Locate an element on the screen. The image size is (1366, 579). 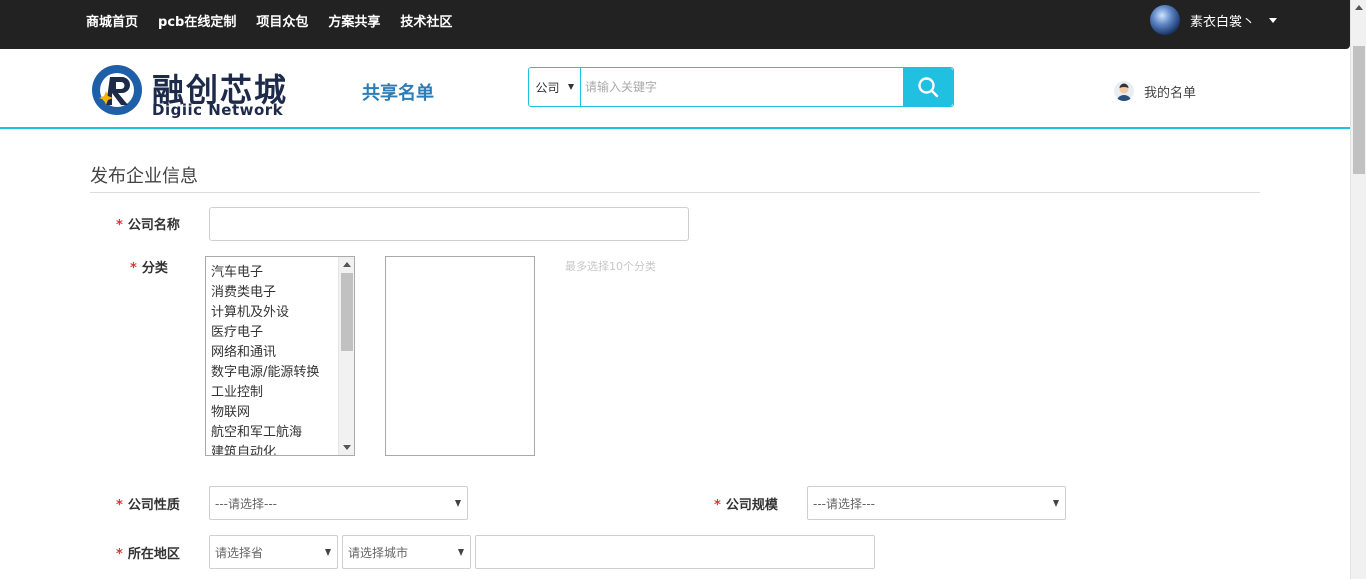
search-scope-value: 公司 is located at coordinates (547, 87).